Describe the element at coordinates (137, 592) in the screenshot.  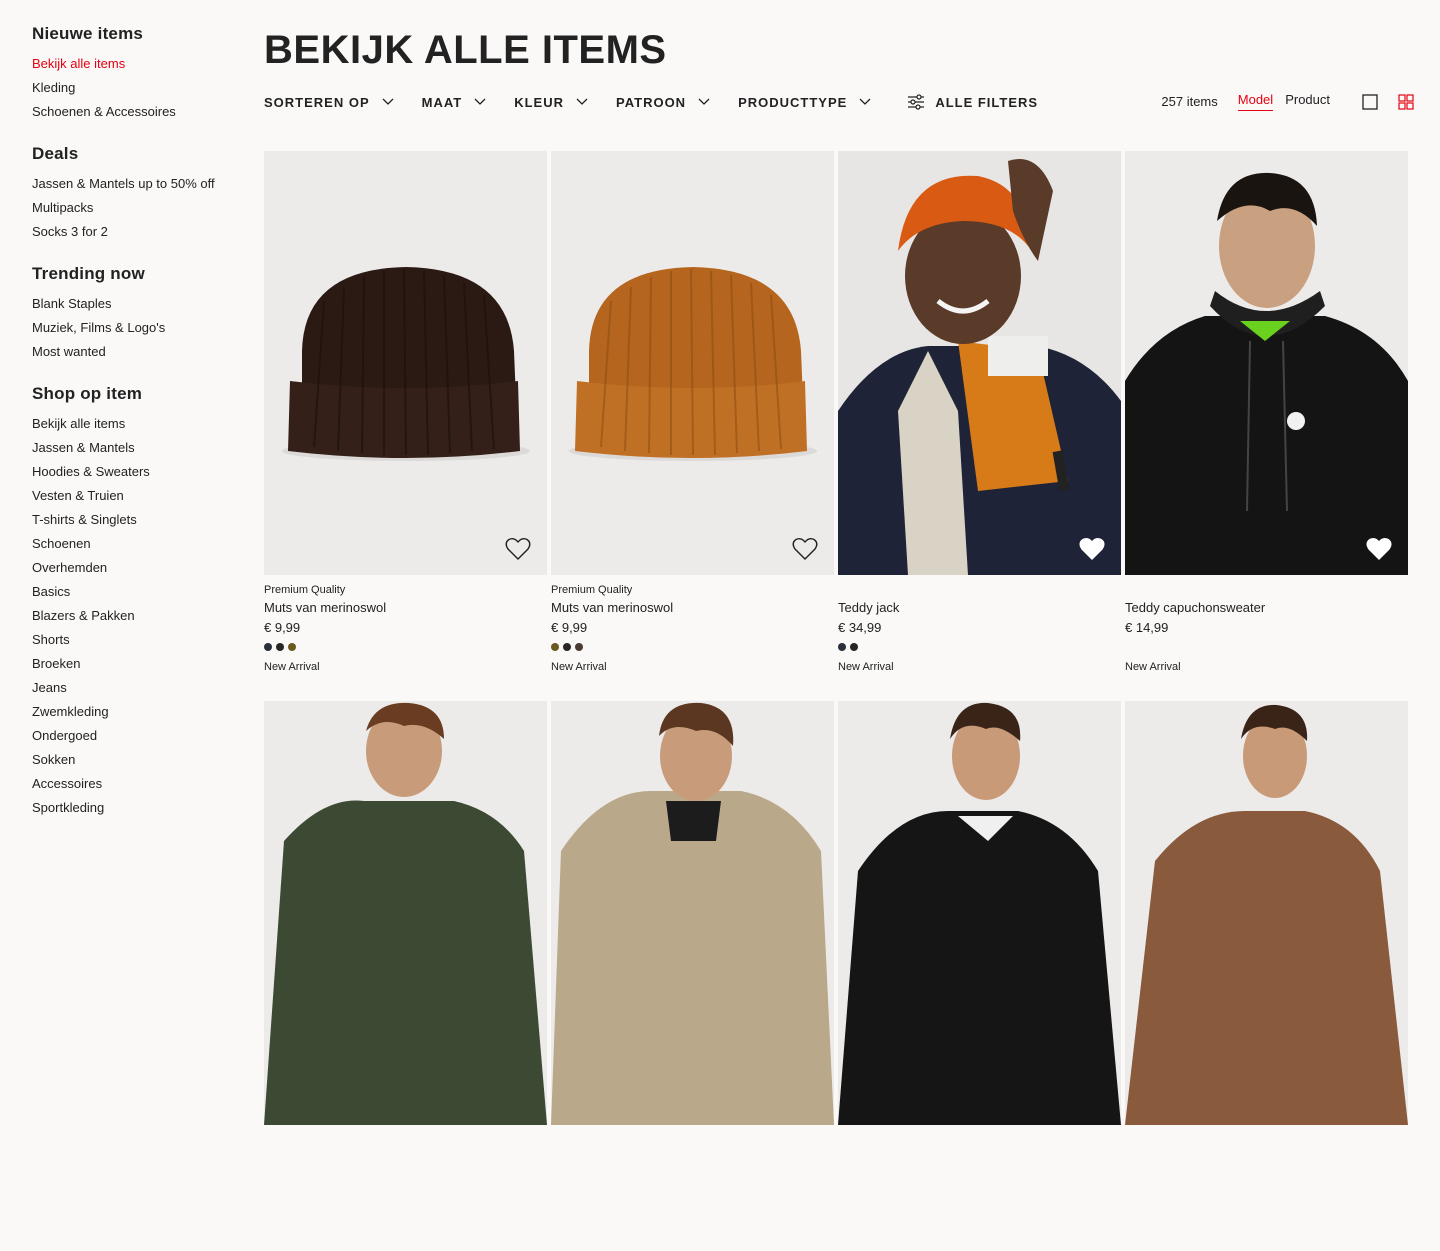
I see `sidebar-item-basics: Basics` at that location.